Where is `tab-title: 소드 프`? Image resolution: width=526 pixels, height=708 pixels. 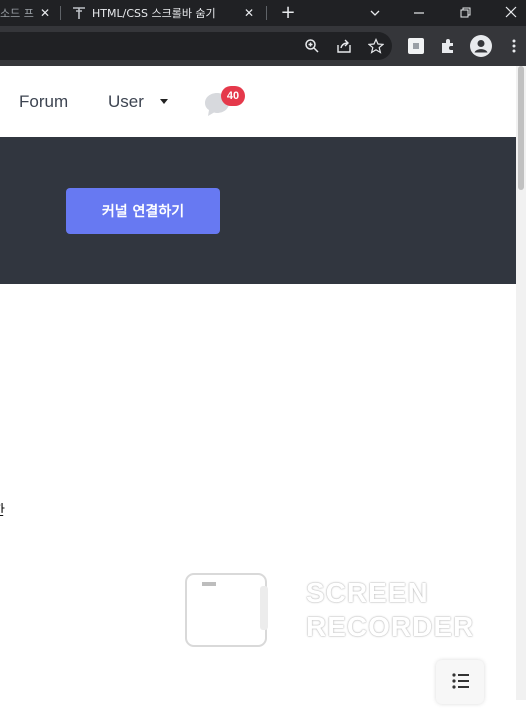
tab-title: 소드 프 is located at coordinates (17, 13).